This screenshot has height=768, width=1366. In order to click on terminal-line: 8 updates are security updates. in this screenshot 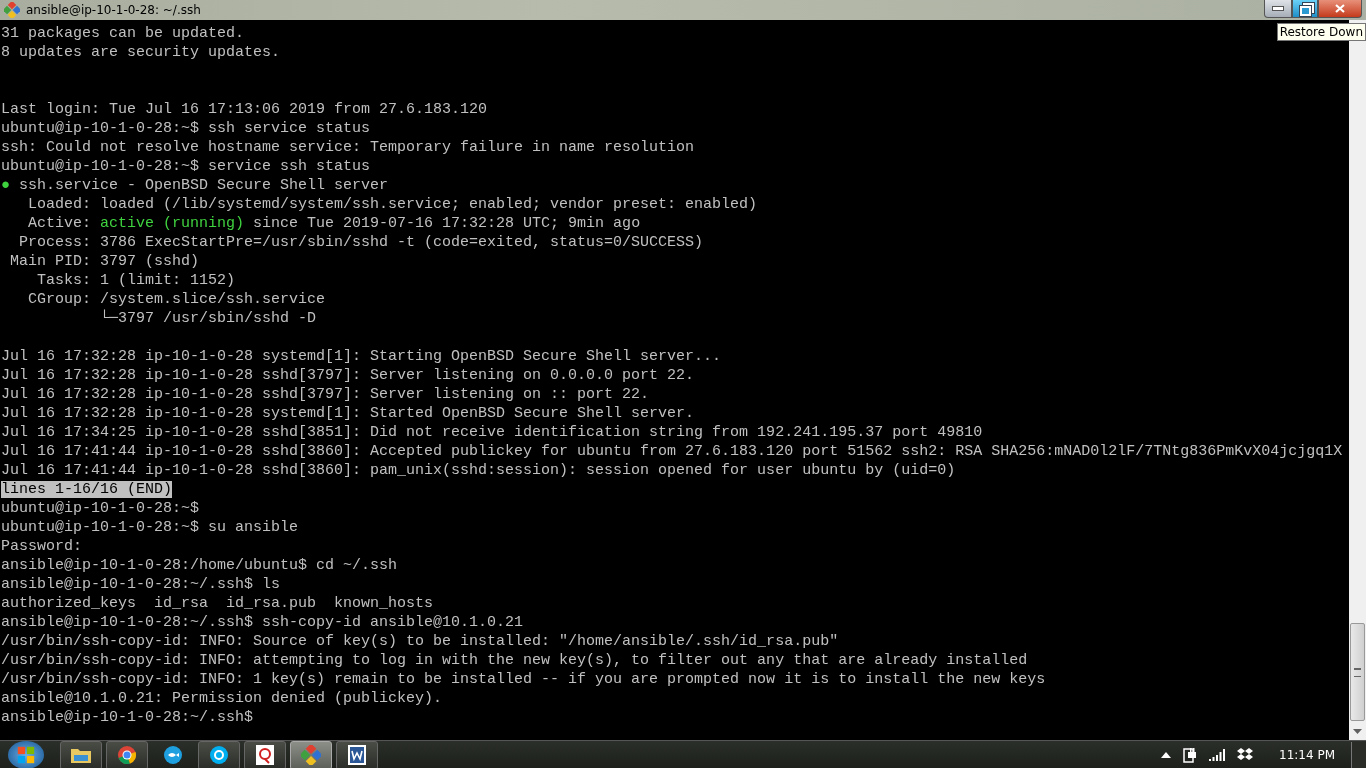, I will do `click(141, 52)`.